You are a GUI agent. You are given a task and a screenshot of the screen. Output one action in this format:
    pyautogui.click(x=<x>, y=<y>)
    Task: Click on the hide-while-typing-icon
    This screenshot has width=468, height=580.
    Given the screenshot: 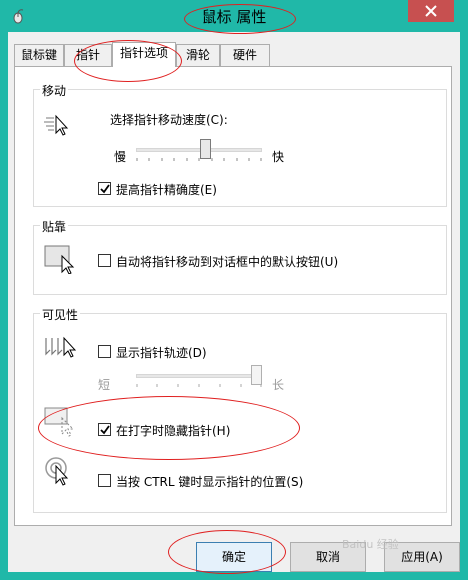 What is the action you would take?
    pyautogui.click(x=59, y=422)
    